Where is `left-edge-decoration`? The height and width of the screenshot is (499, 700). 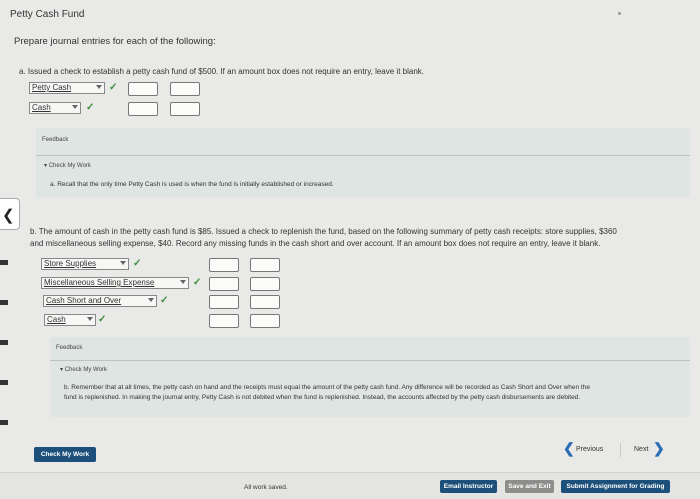
left-edge-decoration is located at coordinates (4, 355).